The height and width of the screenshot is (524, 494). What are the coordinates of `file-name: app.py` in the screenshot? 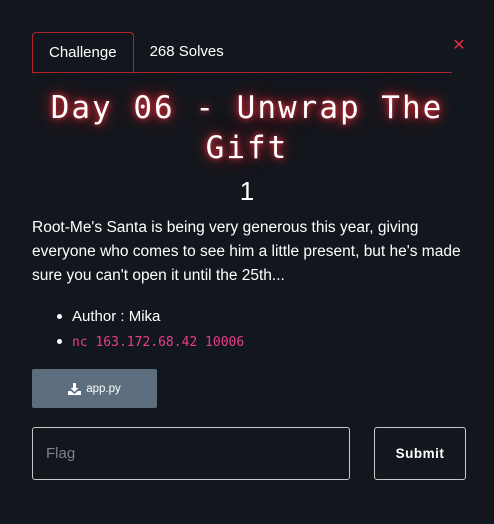 It's located at (103, 388).